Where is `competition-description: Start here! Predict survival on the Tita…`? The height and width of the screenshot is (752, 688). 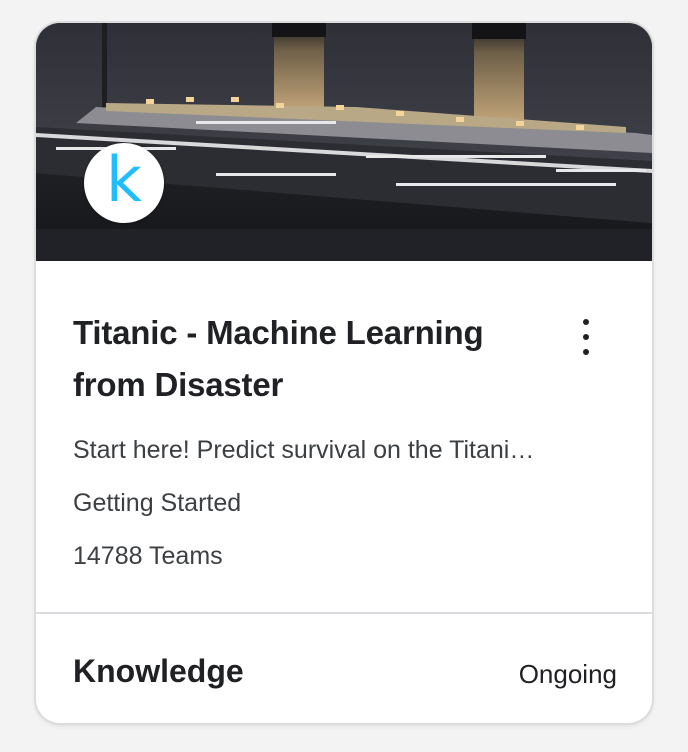
competition-description: Start here! Predict survival on the Tita… is located at coordinates (304, 450).